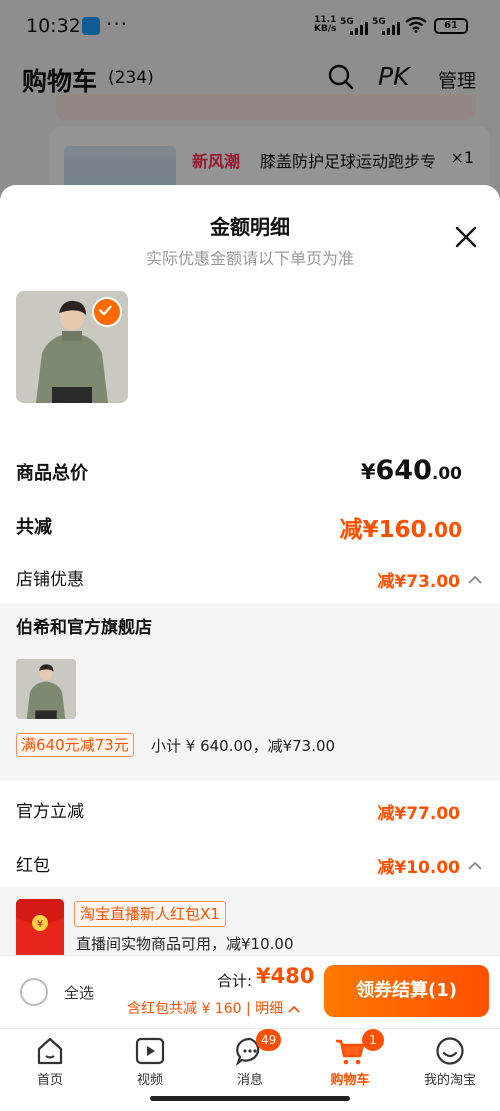  What do you see at coordinates (373, 1040) in the screenshot?
I see `cart-badge: 1` at bounding box center [373, 1040].